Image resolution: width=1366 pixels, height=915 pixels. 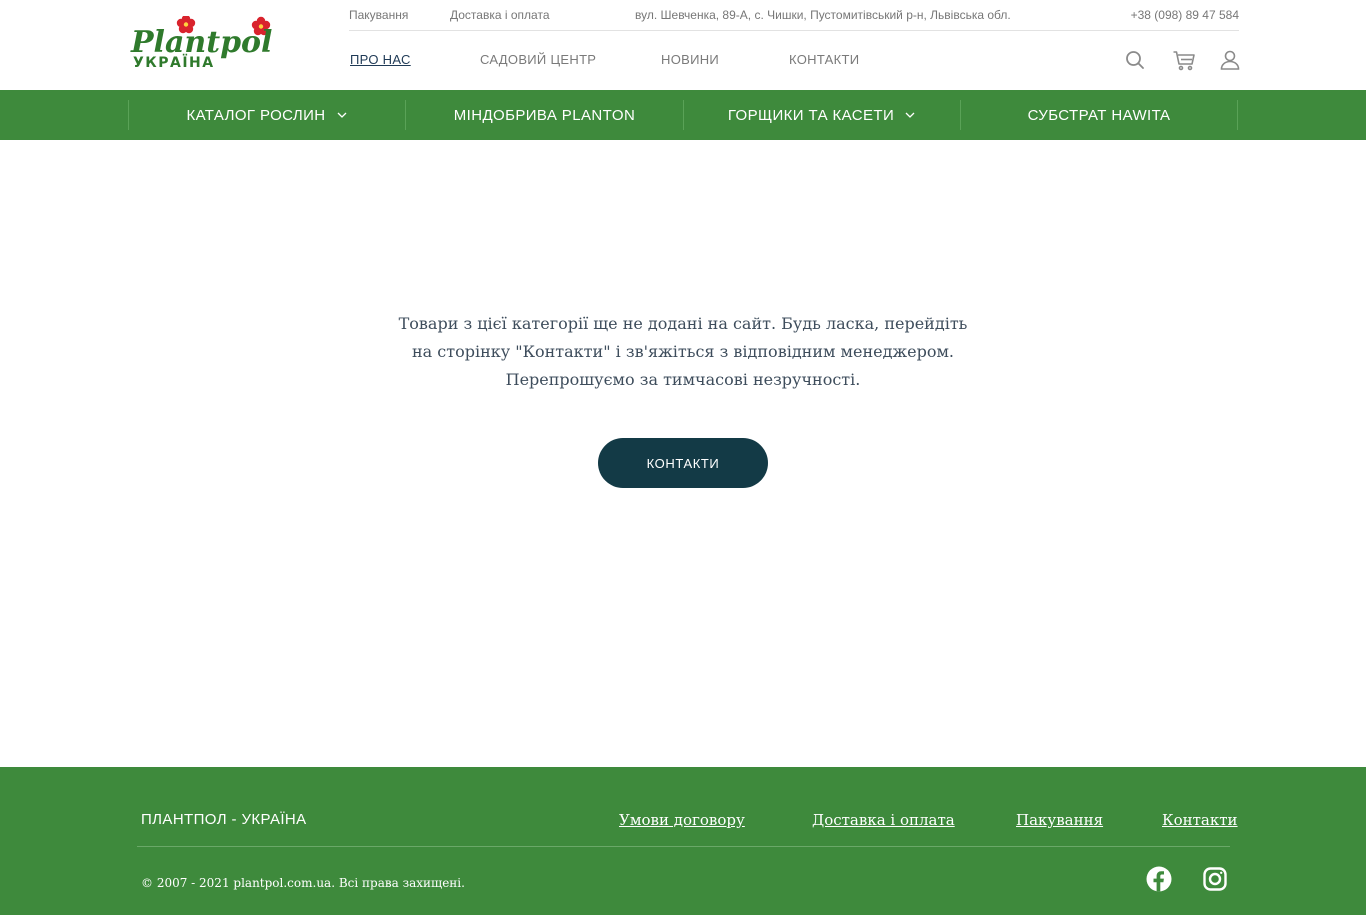 I want to click on search-button, so click(x=1135, y=60).